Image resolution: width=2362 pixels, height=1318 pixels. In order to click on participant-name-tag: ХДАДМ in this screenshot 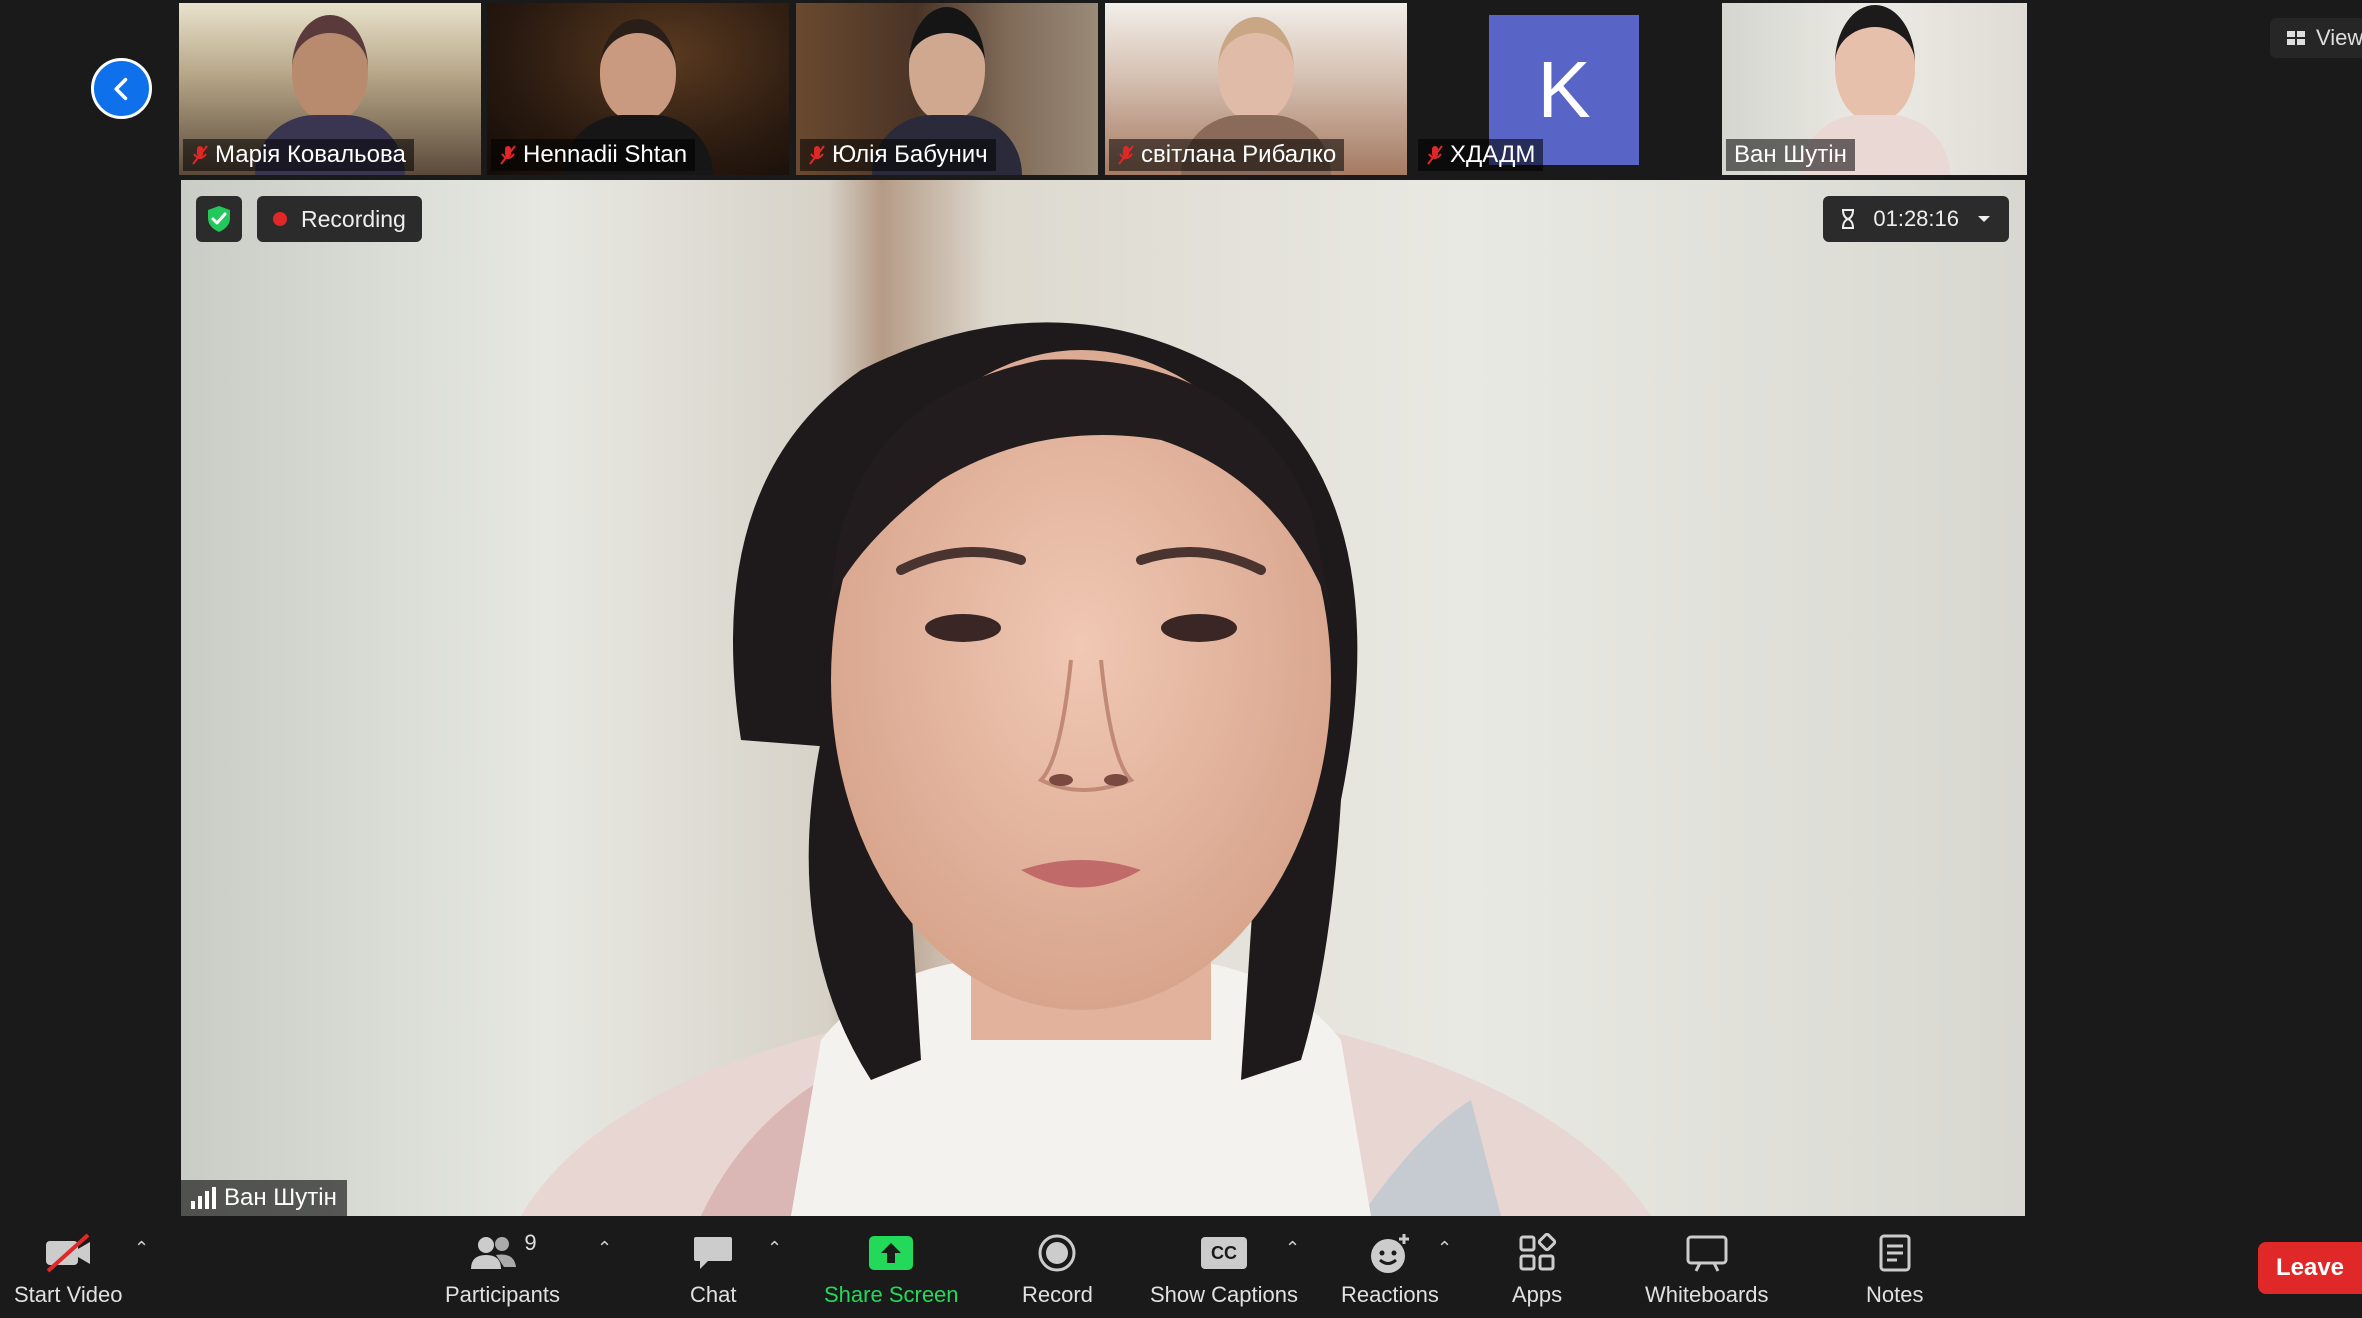, I will do `click(1481, 155)`.